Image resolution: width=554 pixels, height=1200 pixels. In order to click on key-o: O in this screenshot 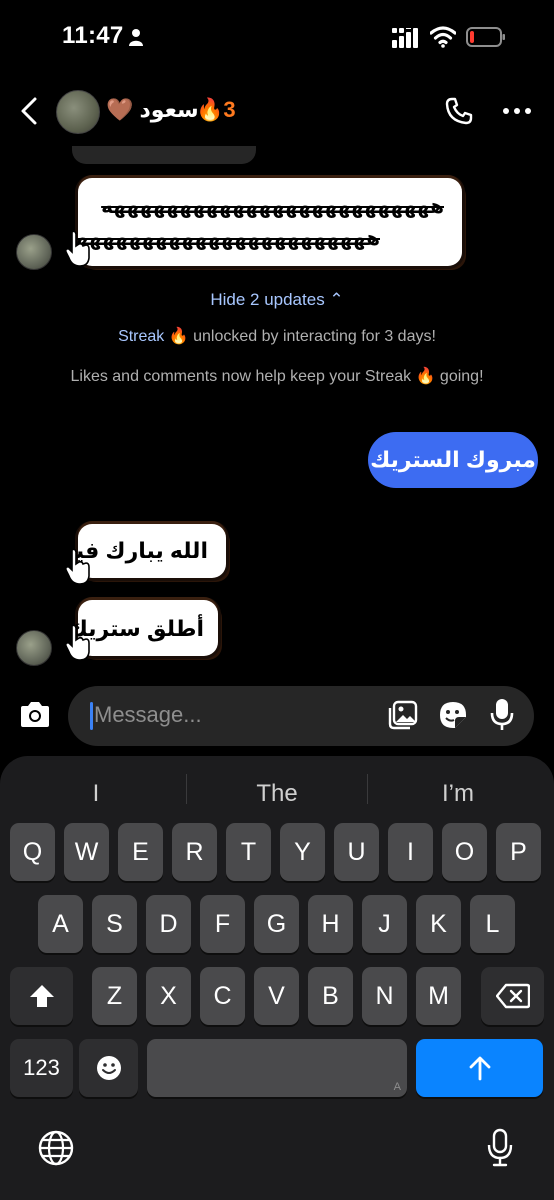, I will do `click(464, 852)`.